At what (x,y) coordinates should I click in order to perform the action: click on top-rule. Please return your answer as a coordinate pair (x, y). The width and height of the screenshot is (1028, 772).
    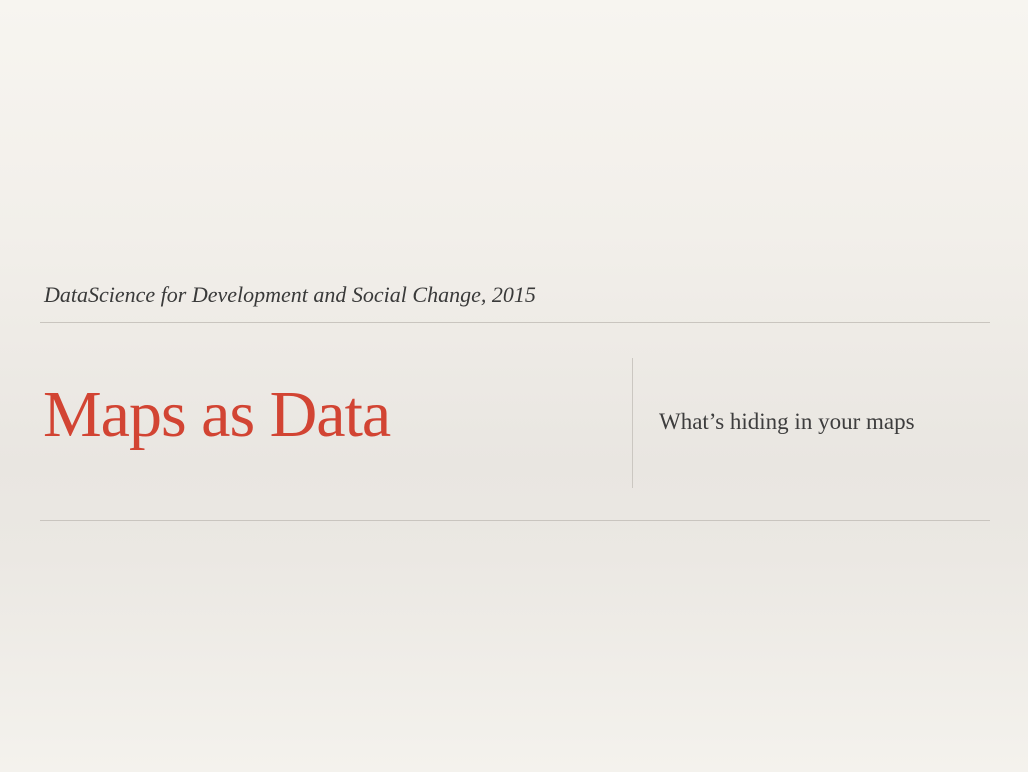
    Looking at the image, I should click on (515, 322).